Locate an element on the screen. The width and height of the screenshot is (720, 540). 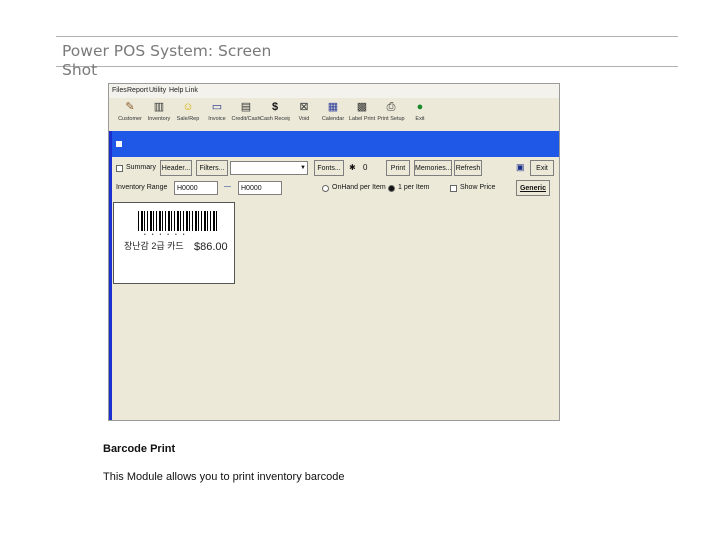
grid-icon: ▩ is located at coordinates (362, 107).